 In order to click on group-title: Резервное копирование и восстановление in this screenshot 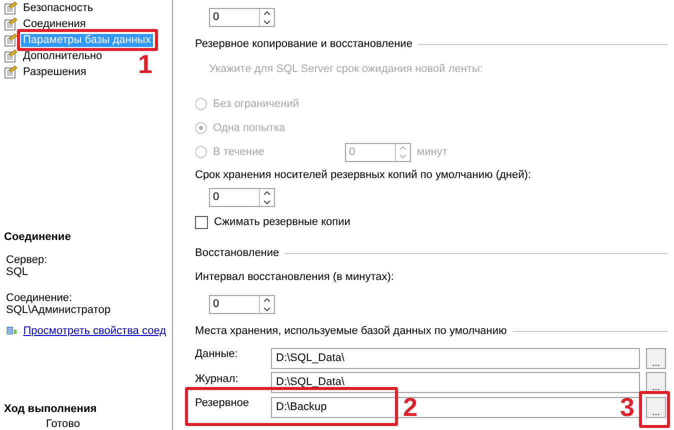, I will do `click(303, 44)`.